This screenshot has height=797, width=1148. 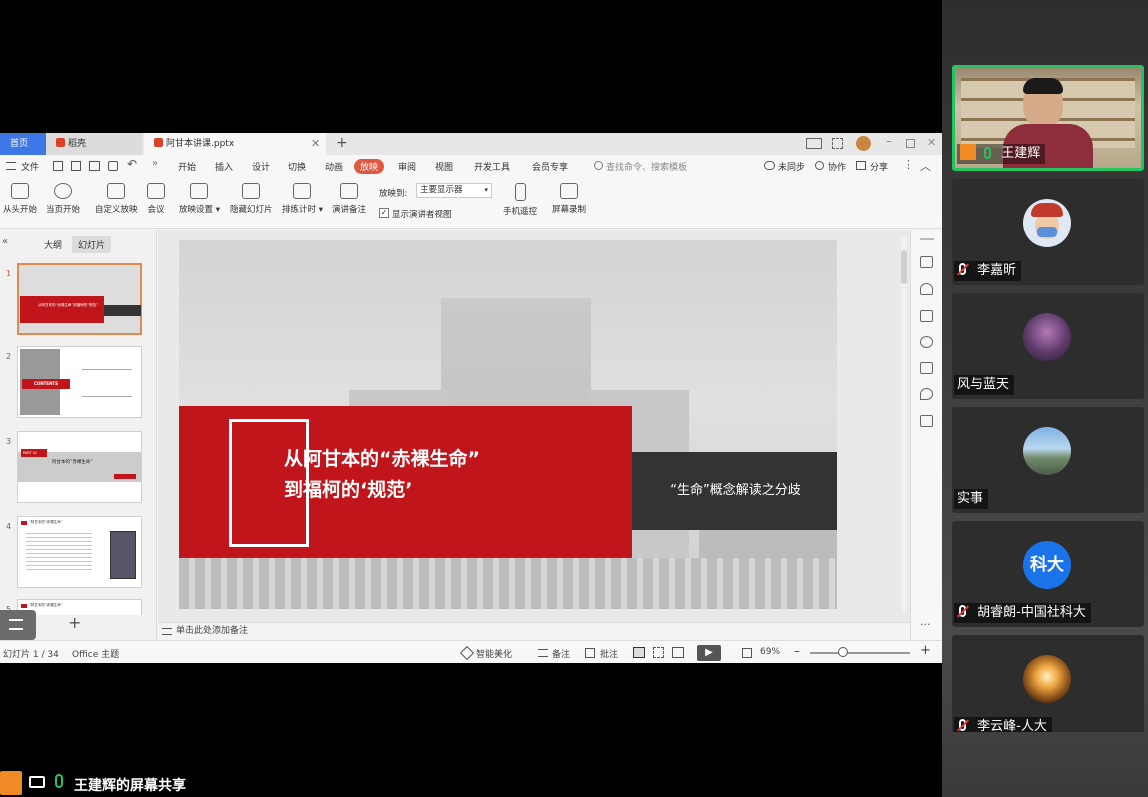 What do you see at coordinates (904, 425) in the screenshot?
I see `vertical-scrollbar` at bounding box center [904, 425].